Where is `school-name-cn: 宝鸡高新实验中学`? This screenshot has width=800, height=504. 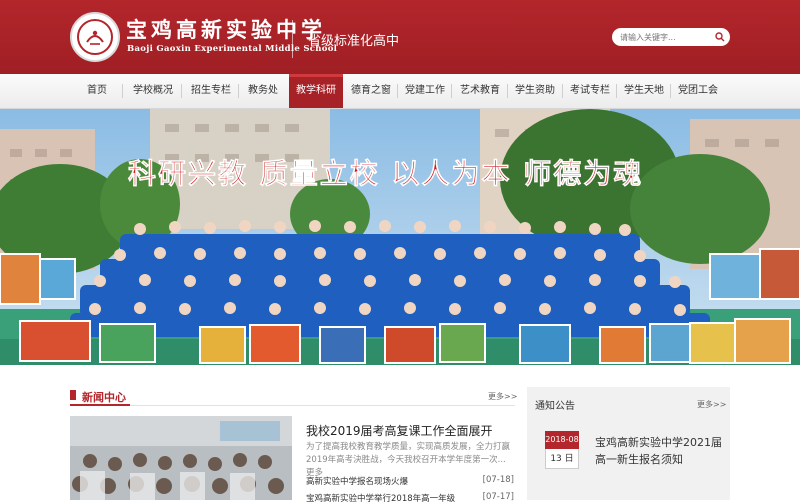
school-name-cn: 宝鸡高新实验中学 is located at coordinates (226, 29).